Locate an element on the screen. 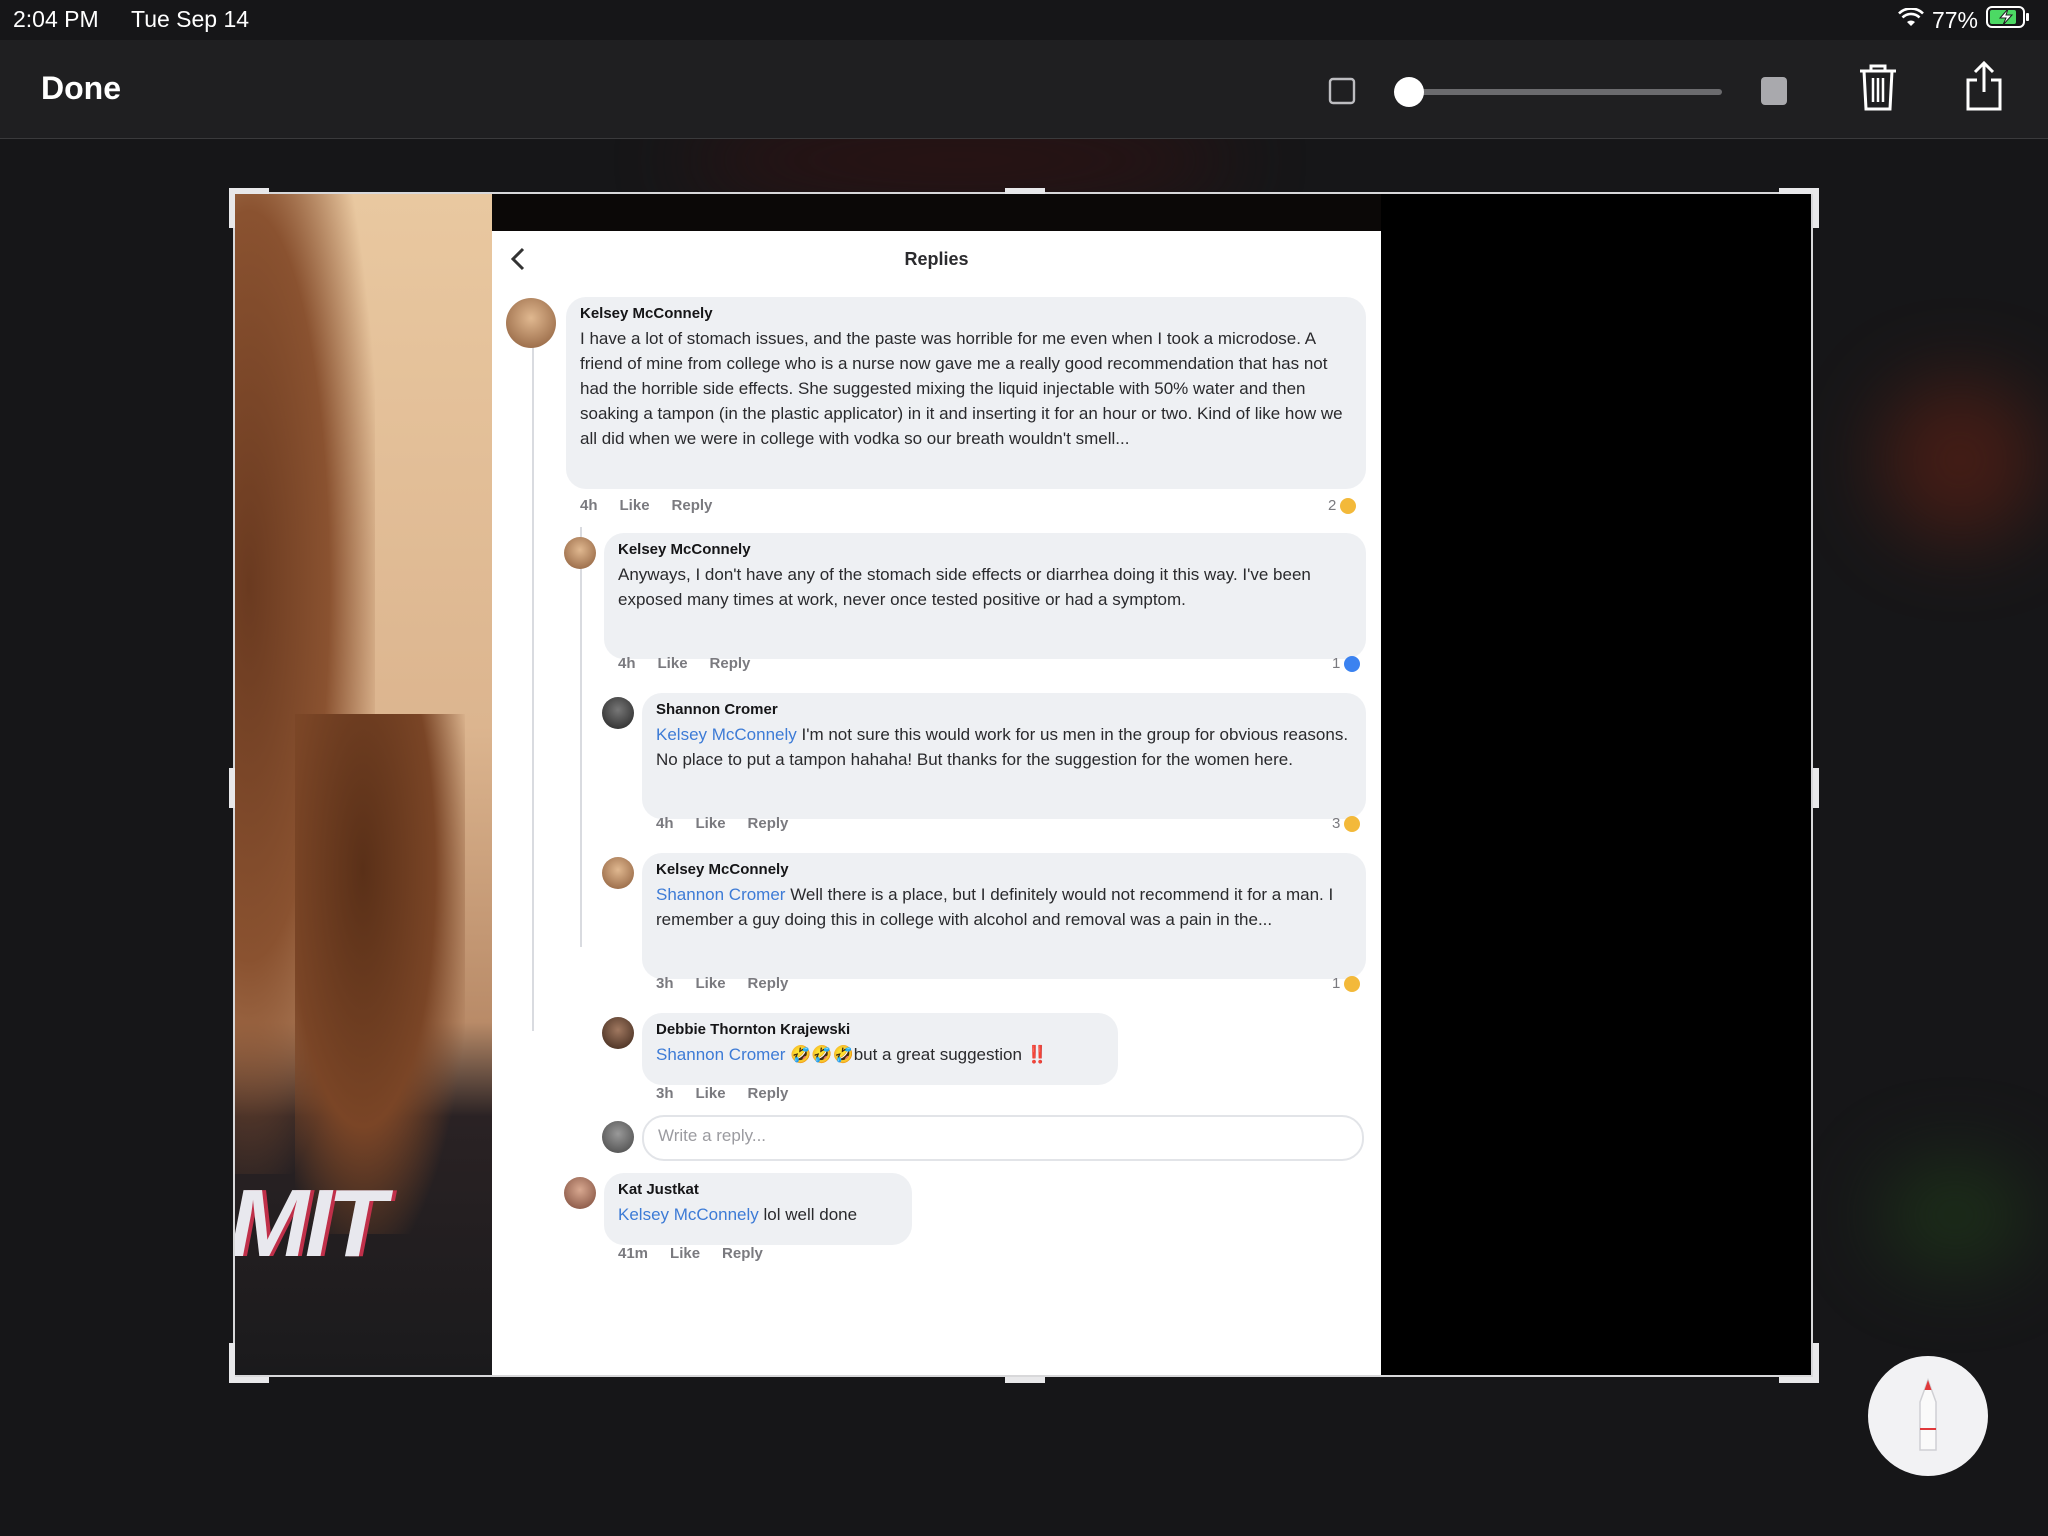  reaction-number: 3 is located at coordinates (1336, 823).